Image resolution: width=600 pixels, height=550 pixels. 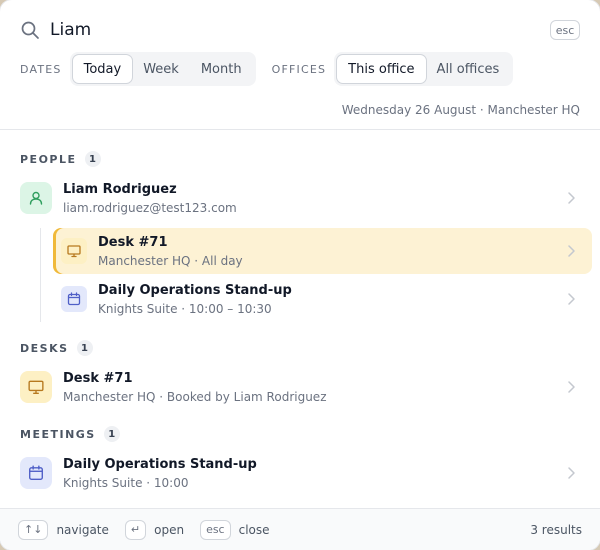 What do you see at coordinates (44, 348) in the screenshot?
I see `section-title: DESKS` at bounding box center [44, 348].